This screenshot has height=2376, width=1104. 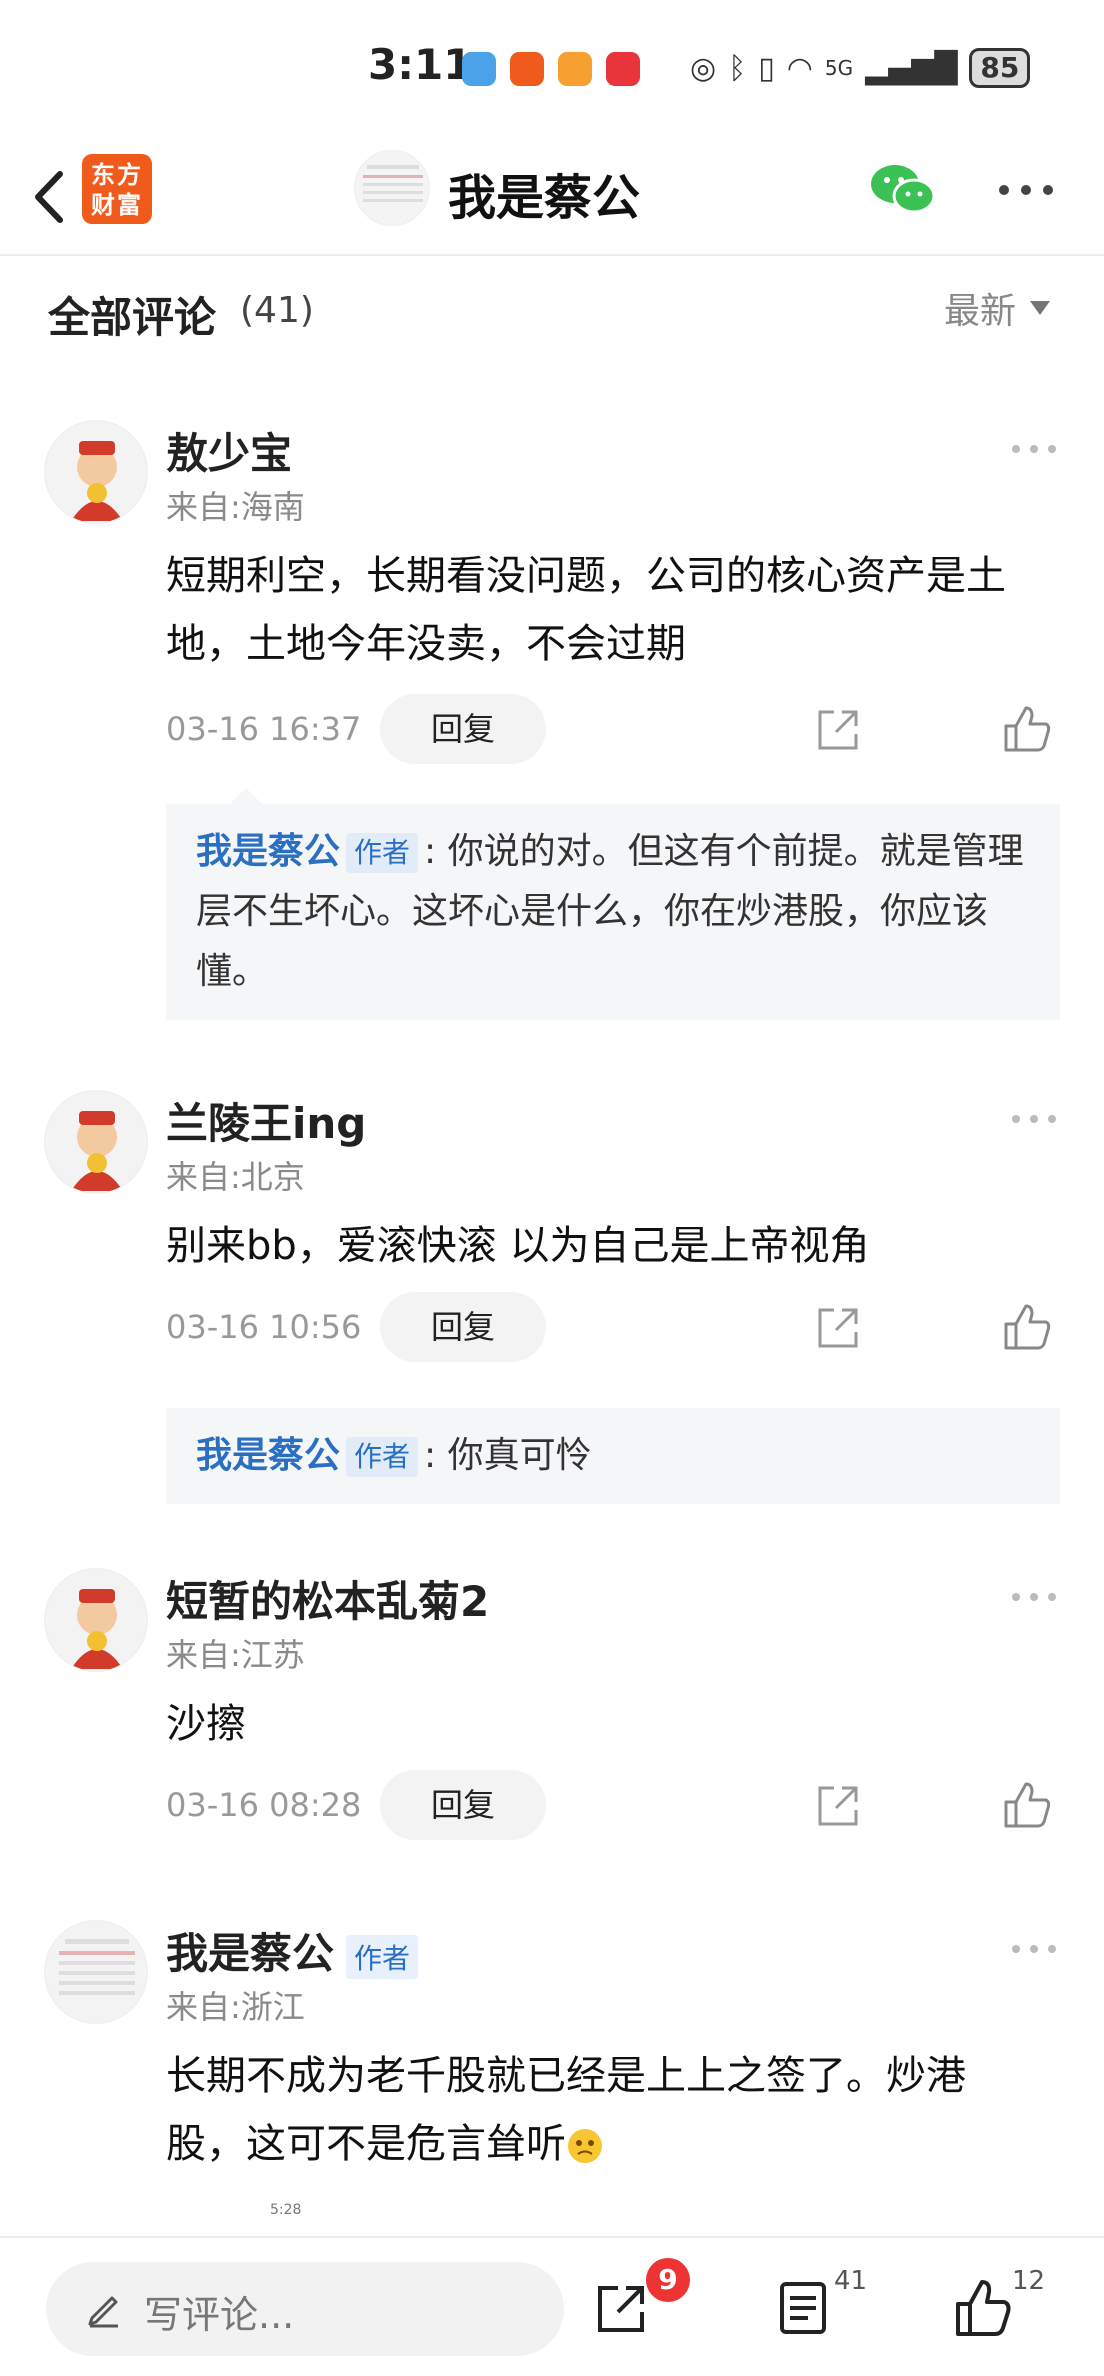 I want to click on battery-icon: 85, so click(x=1000, y=68).